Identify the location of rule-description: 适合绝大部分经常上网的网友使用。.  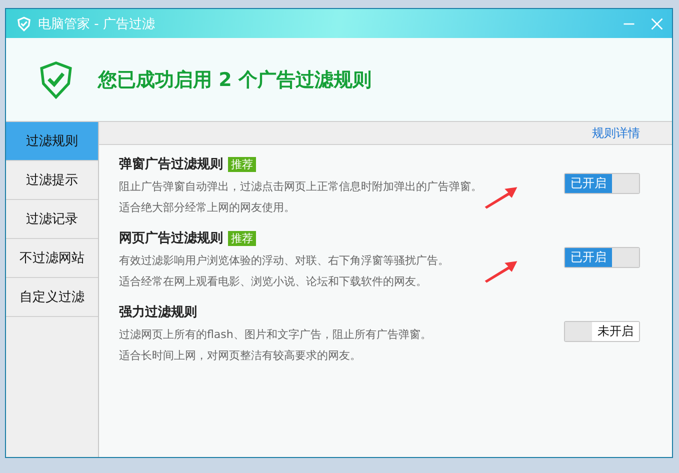
(207, 207).